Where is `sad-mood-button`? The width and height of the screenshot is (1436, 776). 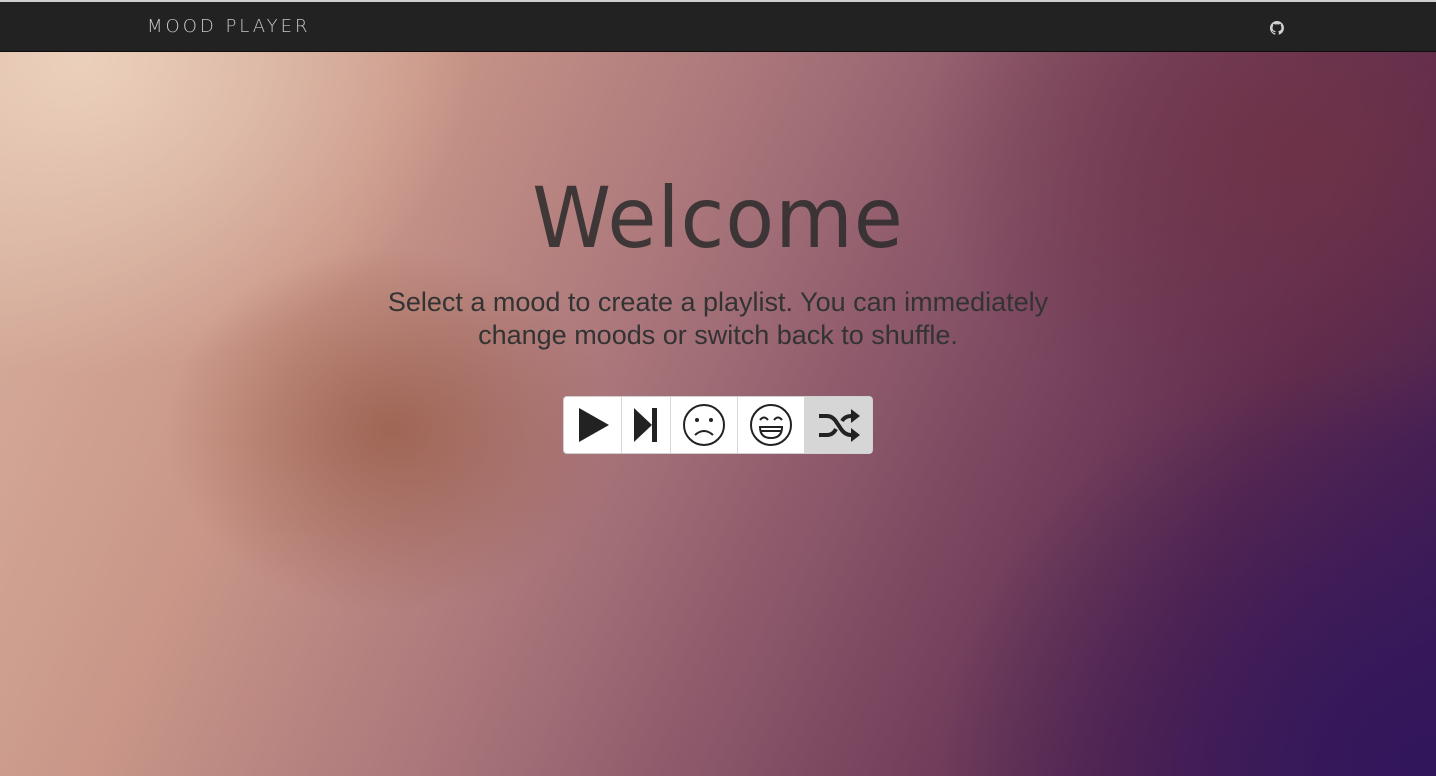 sad-mood-button is located at coordinates (704, 425).